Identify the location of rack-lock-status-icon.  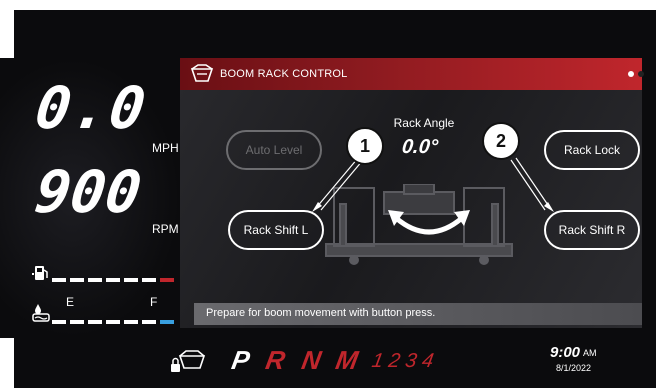
(188, 361).